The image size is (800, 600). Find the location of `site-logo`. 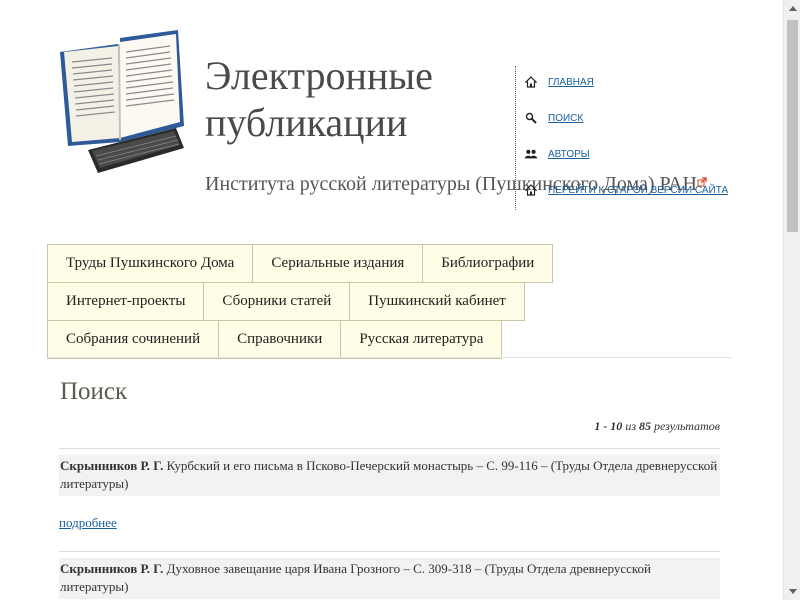

site-logo is located at coordinates (123, 102).